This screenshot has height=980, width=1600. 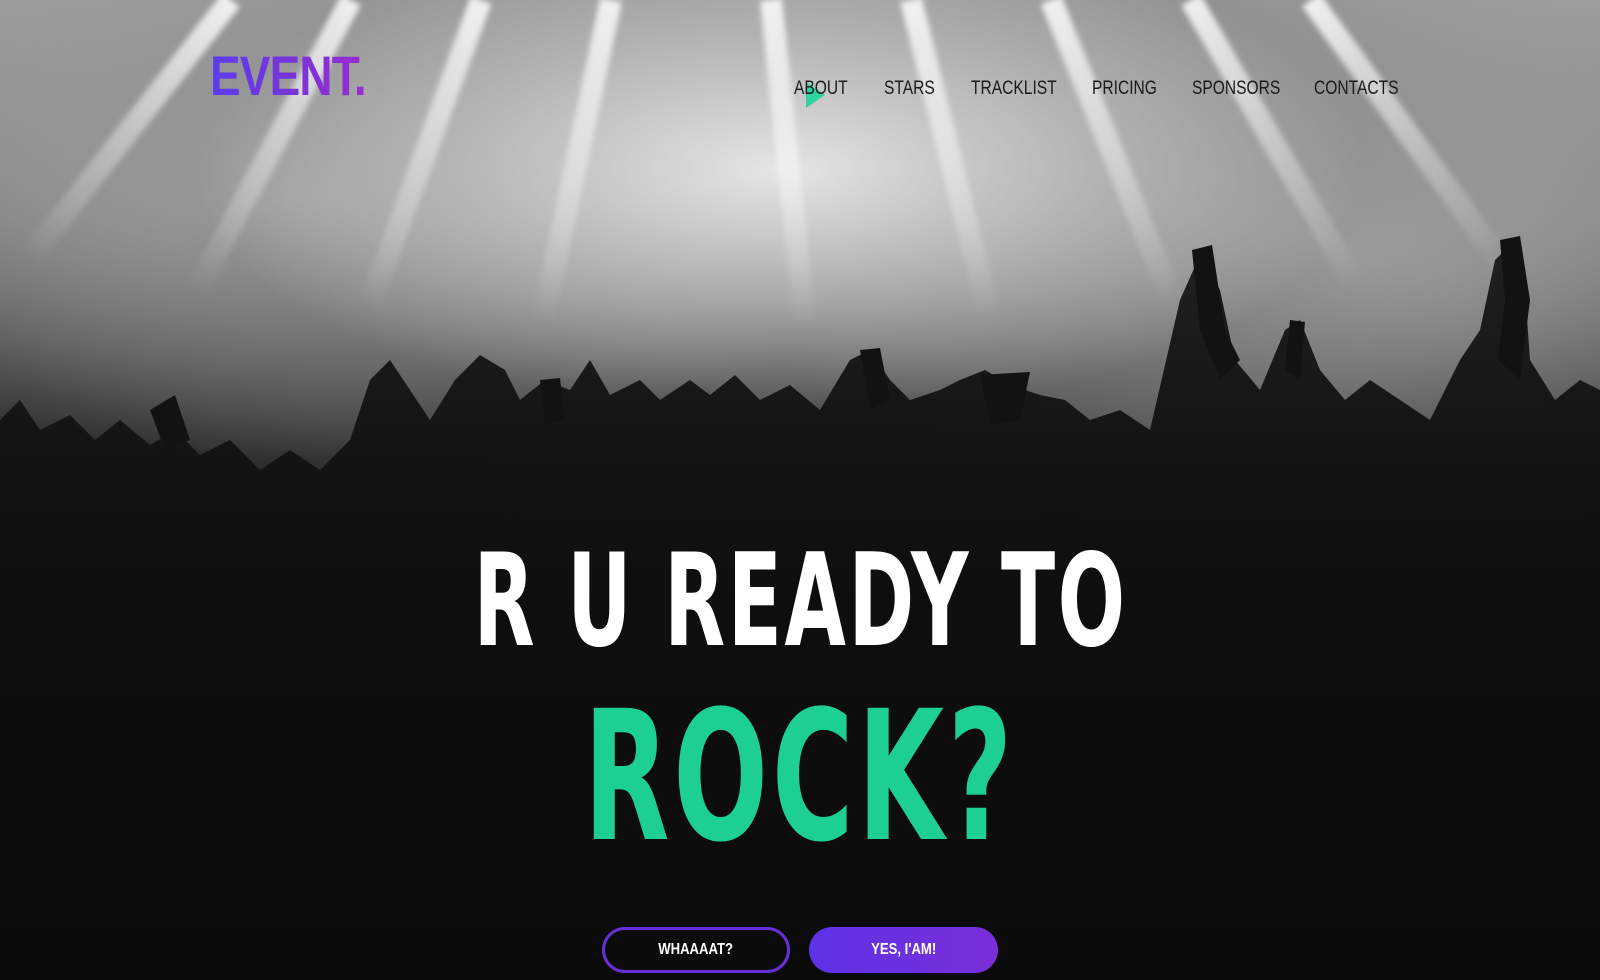 I want to click on whaaaat-button: WHAAAAT?, so click(x=696, y=950).